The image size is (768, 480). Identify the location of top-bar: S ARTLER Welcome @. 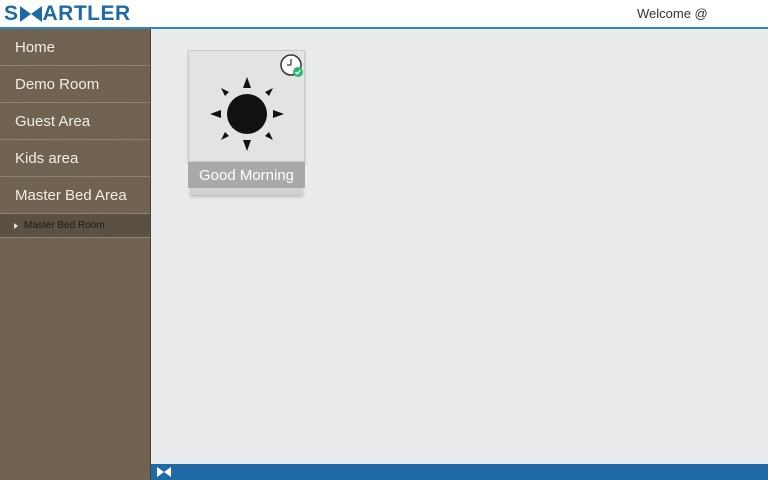
(384, 14).